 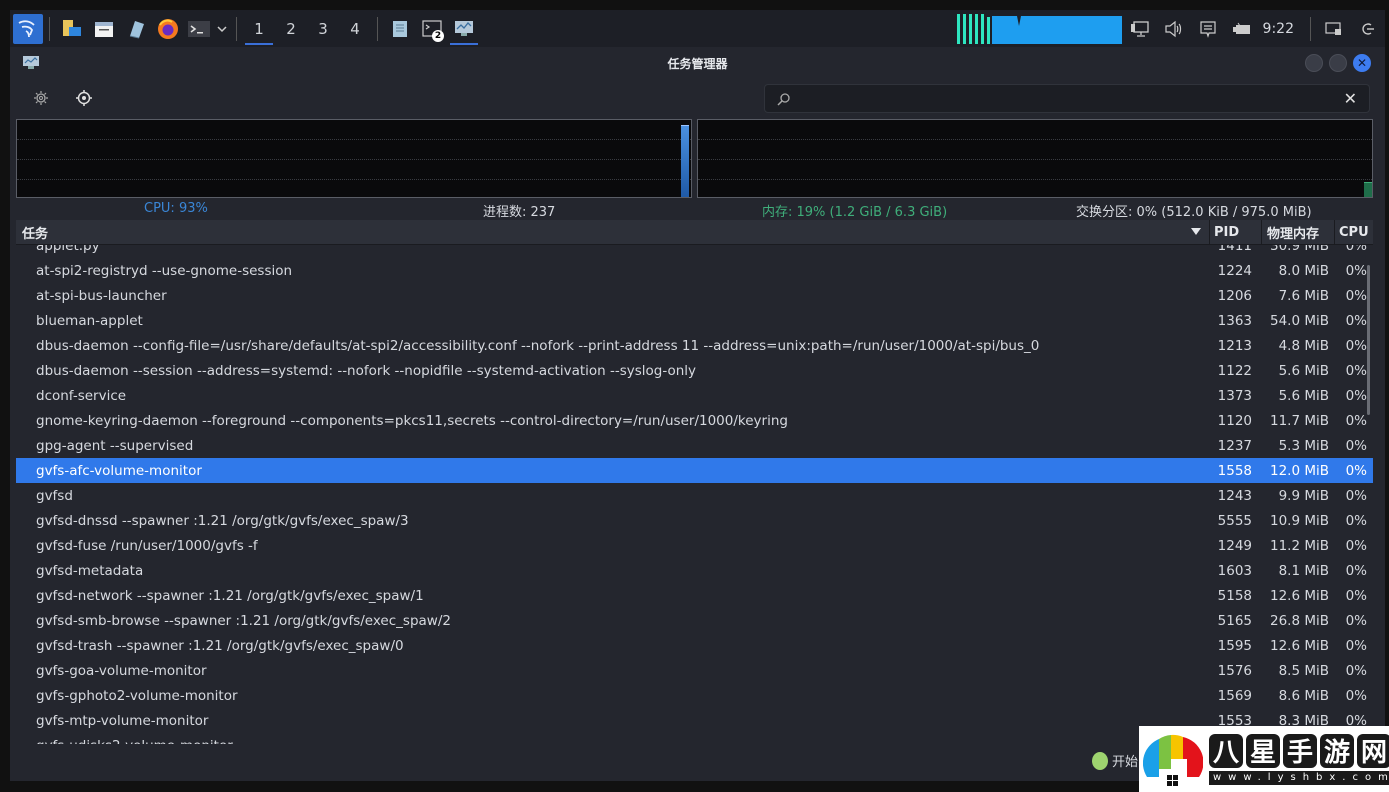 What do you see at coordinates (1303, 370) in the screenshot?
I see `memory-cell: 5.6 MiB` at bounding box center [1303, 370].